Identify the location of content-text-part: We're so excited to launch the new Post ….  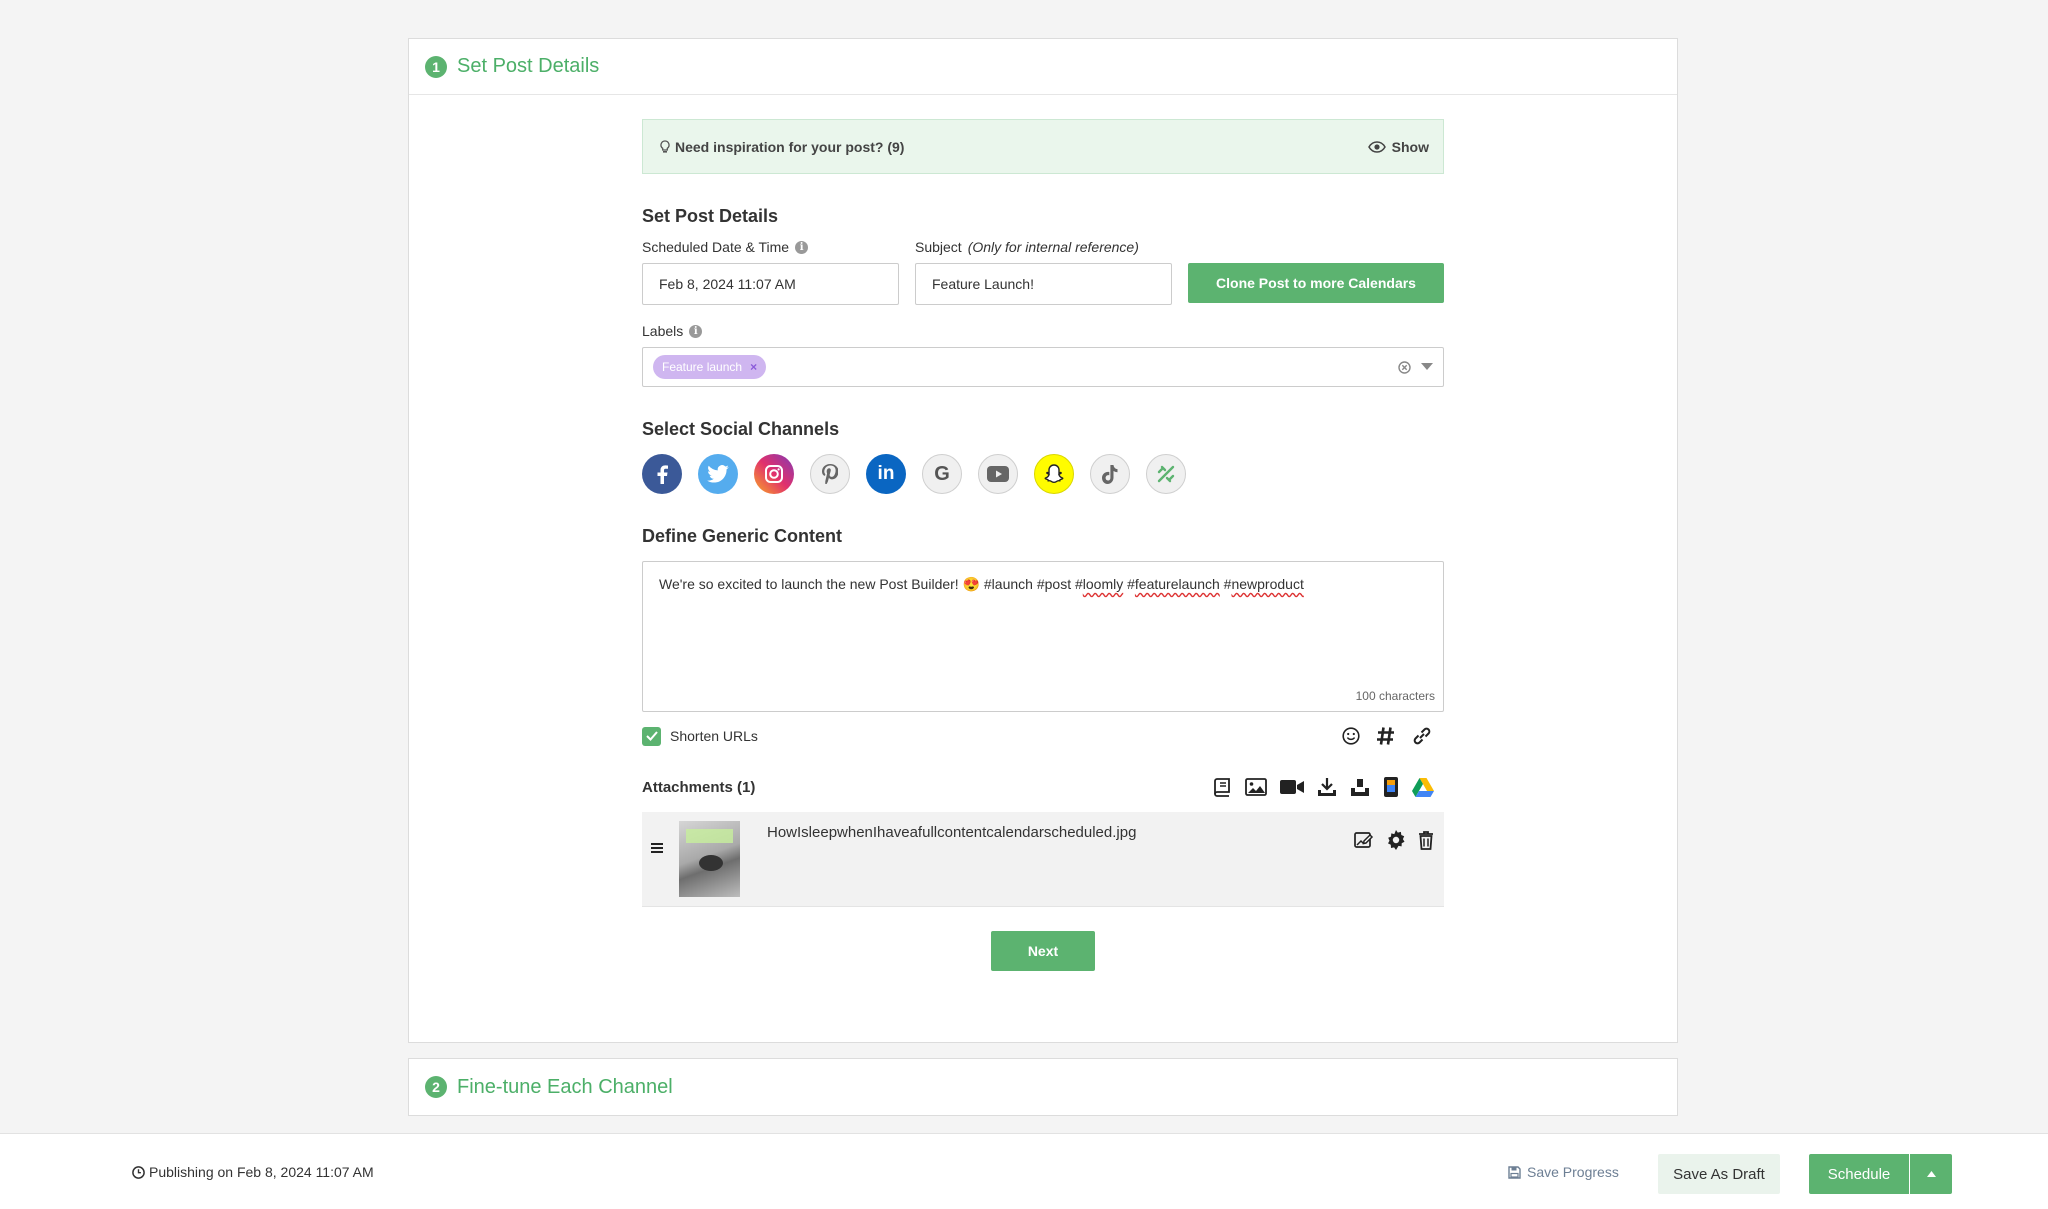
(871, 584).